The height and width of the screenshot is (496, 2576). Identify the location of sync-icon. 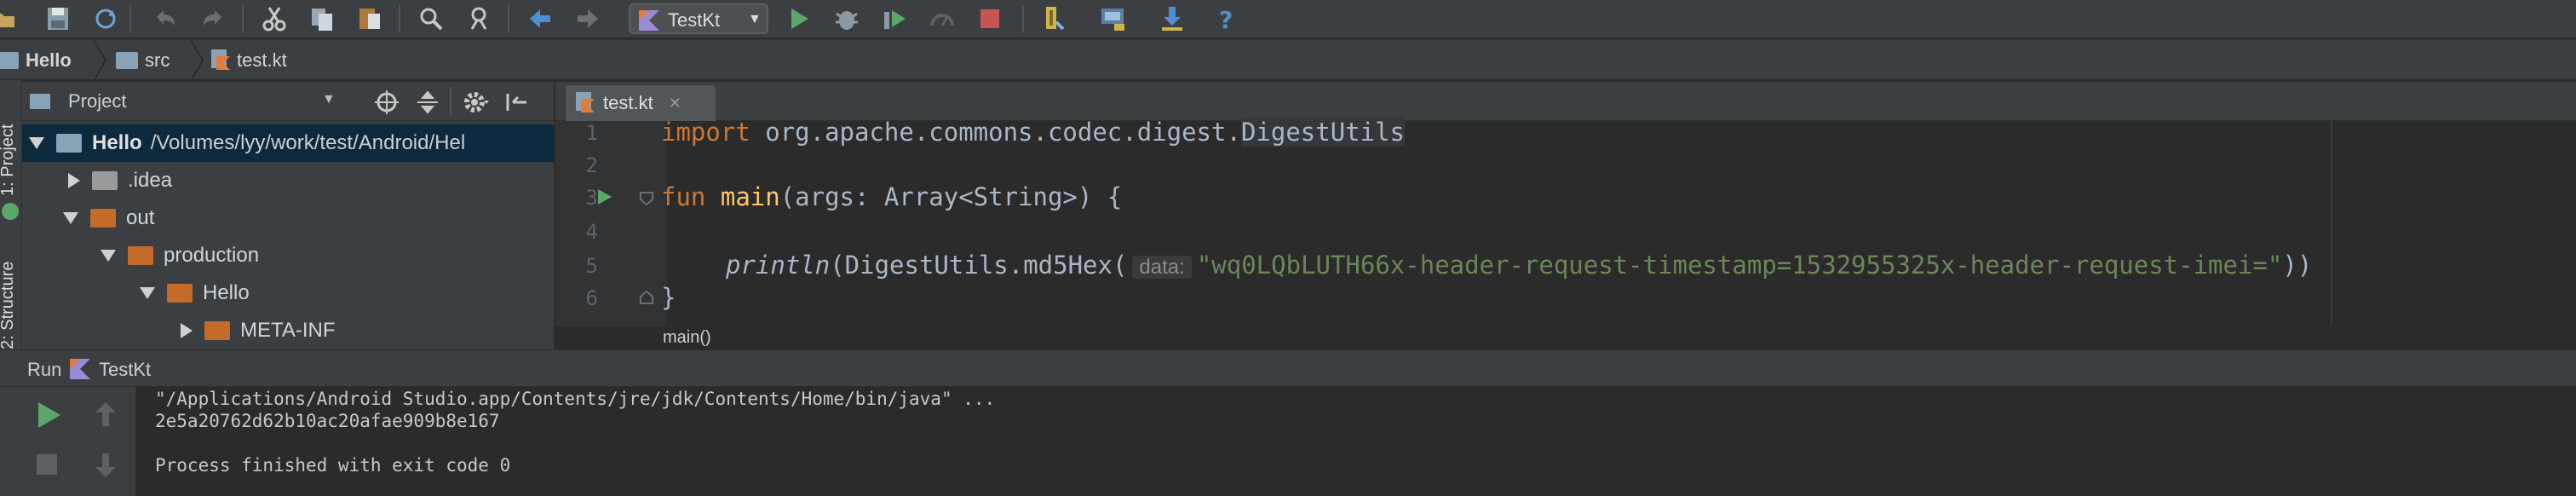
(106, 18).